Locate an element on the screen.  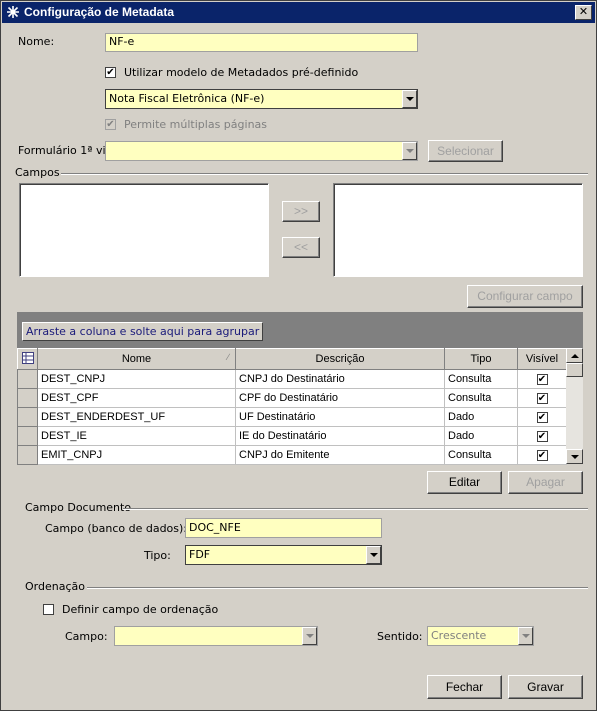
fechar-button: Fechar is located at coordinates (464, 687).